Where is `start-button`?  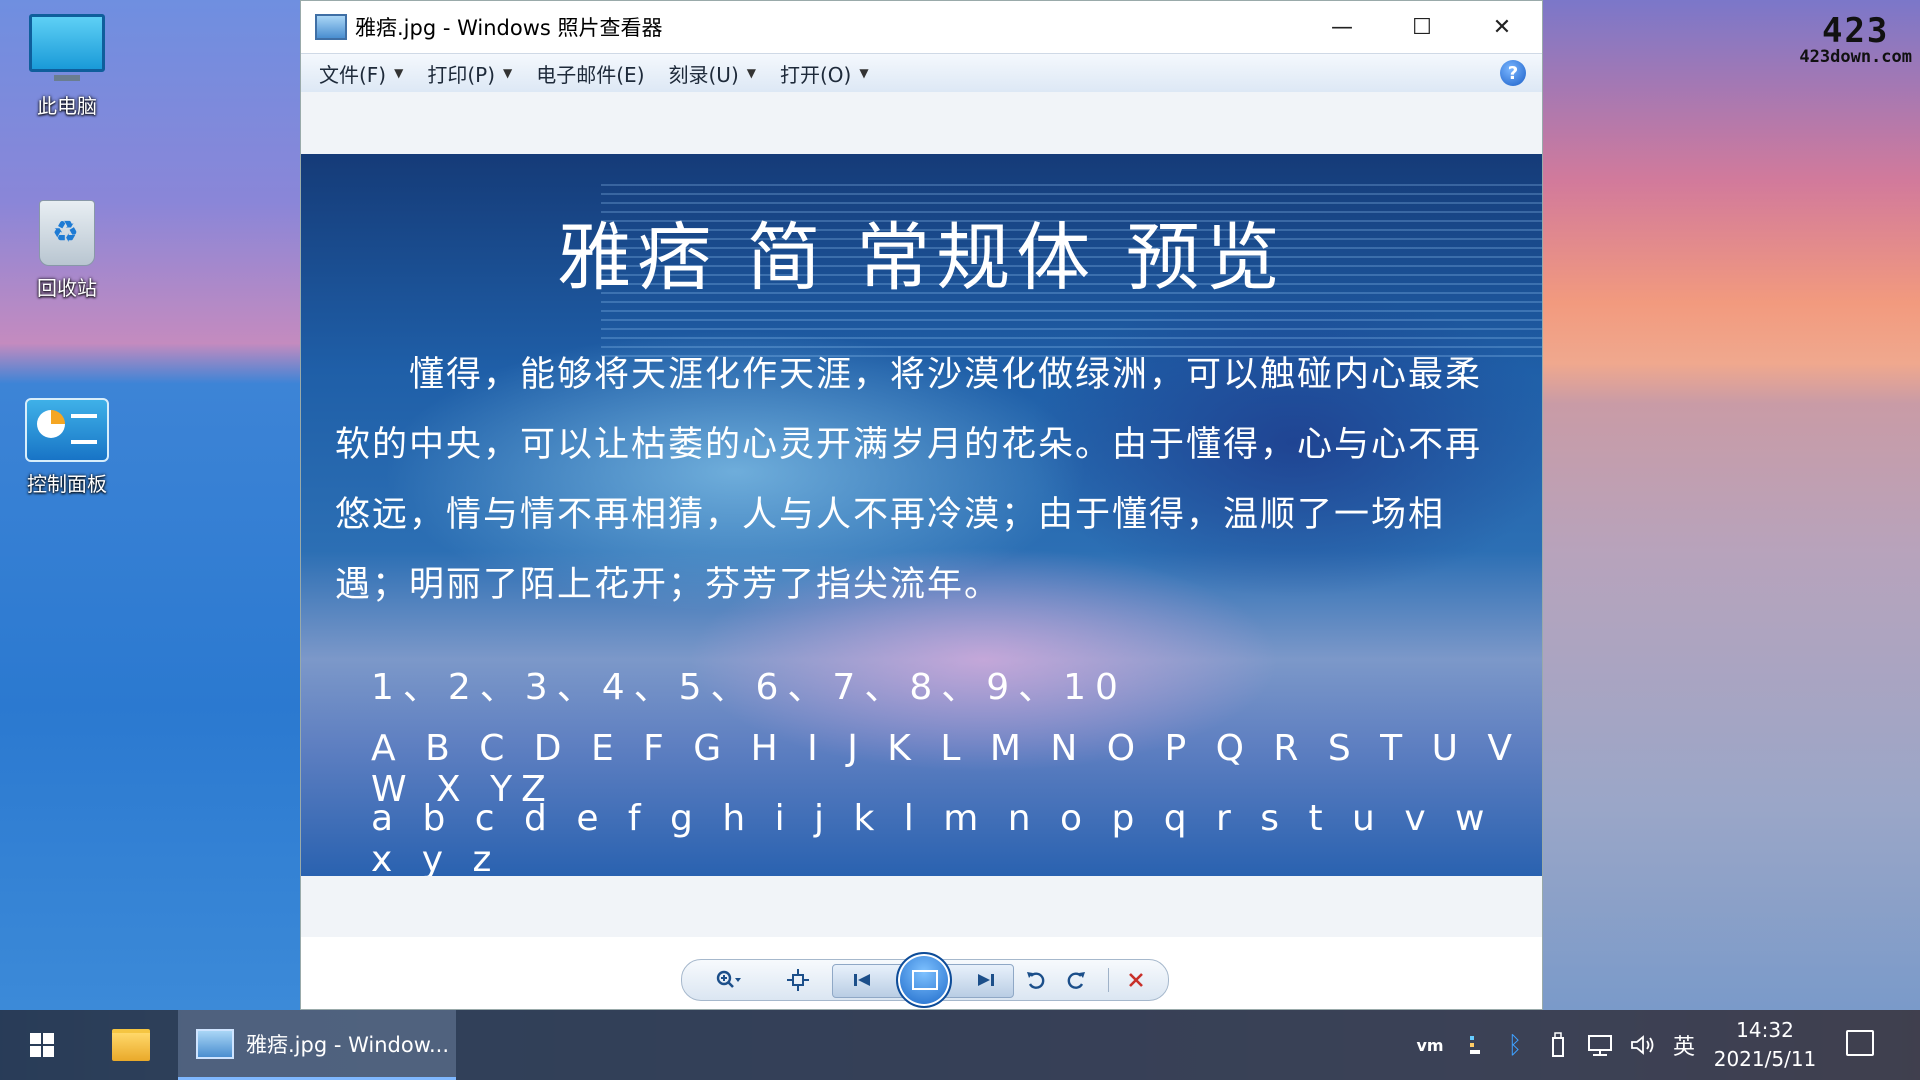
start-button is located at coordinates (42, 1045).